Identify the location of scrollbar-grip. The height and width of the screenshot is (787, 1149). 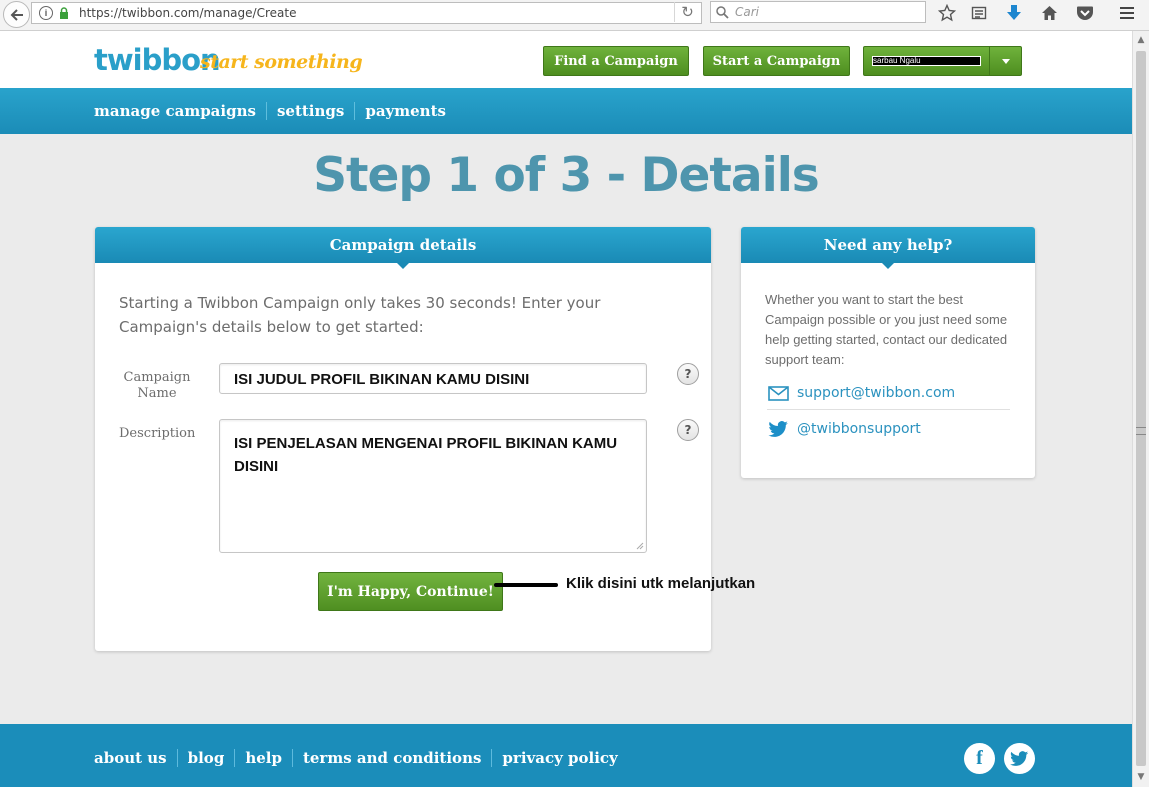
(1141, 431).